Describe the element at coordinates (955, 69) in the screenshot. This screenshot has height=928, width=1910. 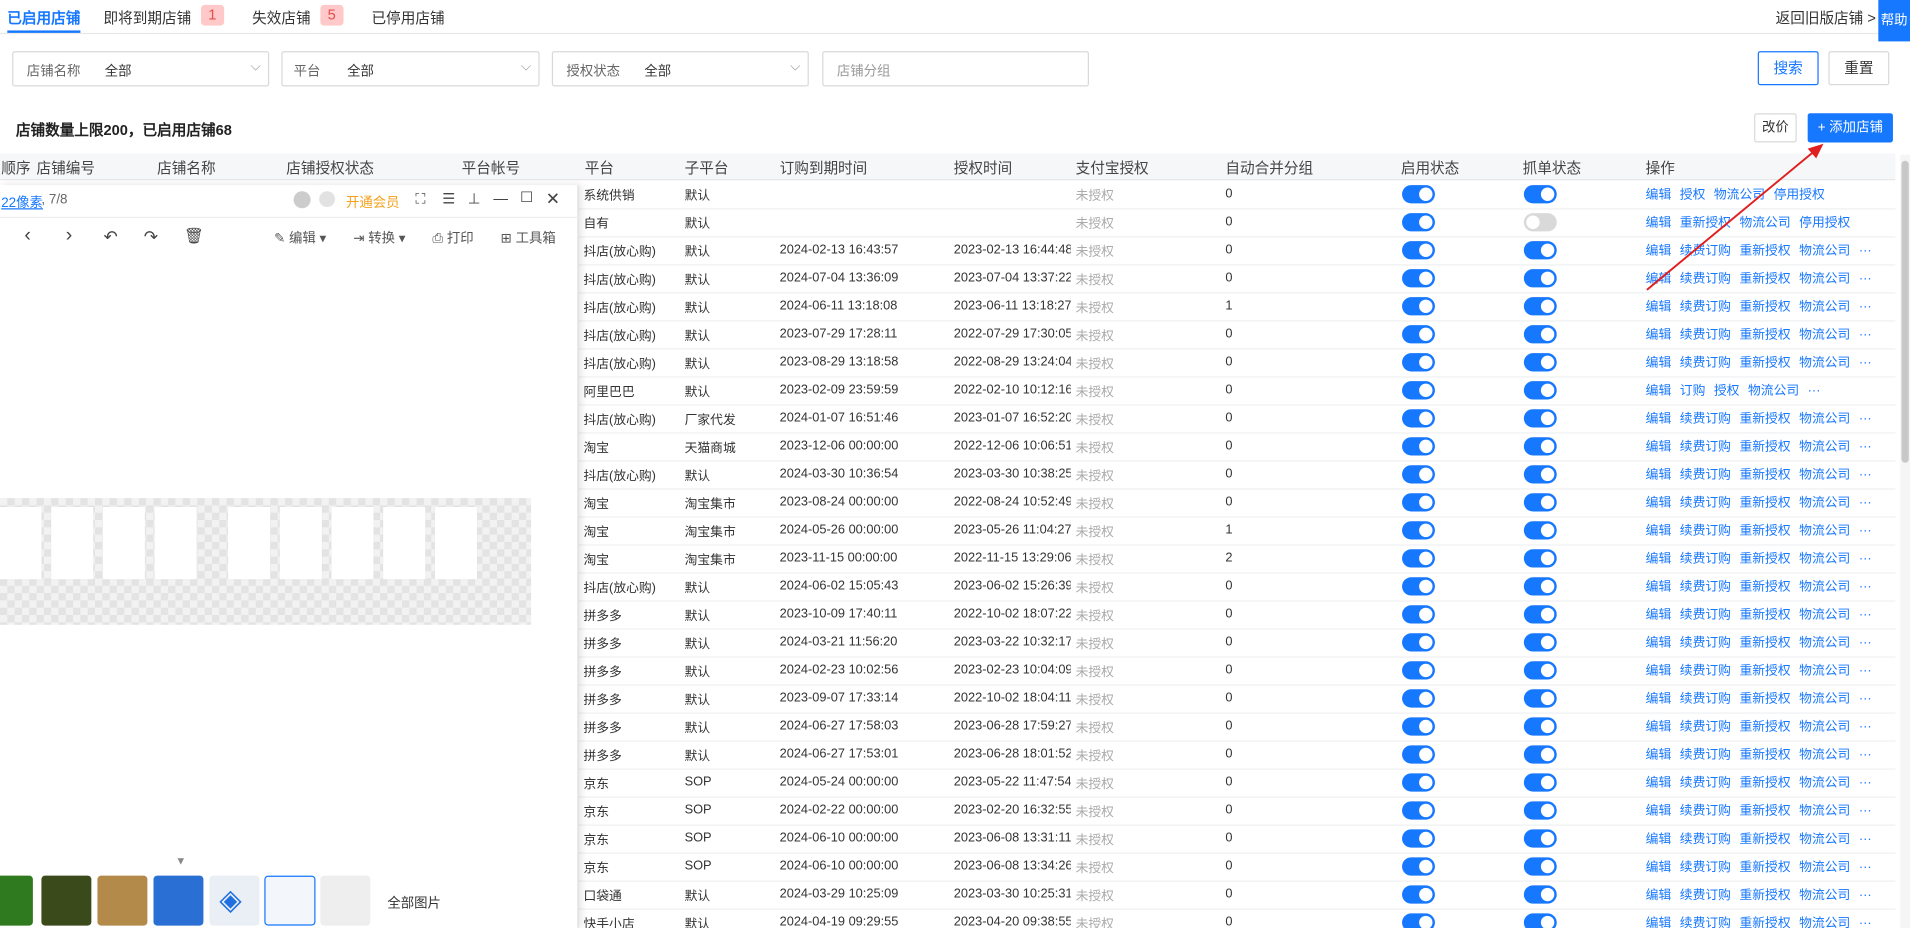
I see `shop-group-input: 店铺分组` at that location.